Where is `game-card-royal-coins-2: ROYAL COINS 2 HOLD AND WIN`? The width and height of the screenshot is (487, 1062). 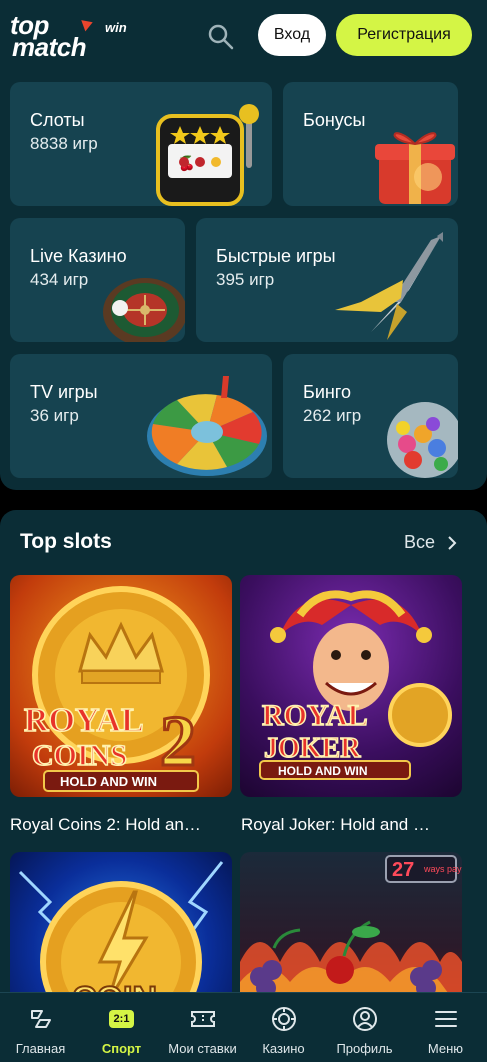 game-card-royal-coins-2: ROYAL COINS 2 HOLD AND WIN is located at coordinates (121, 686).